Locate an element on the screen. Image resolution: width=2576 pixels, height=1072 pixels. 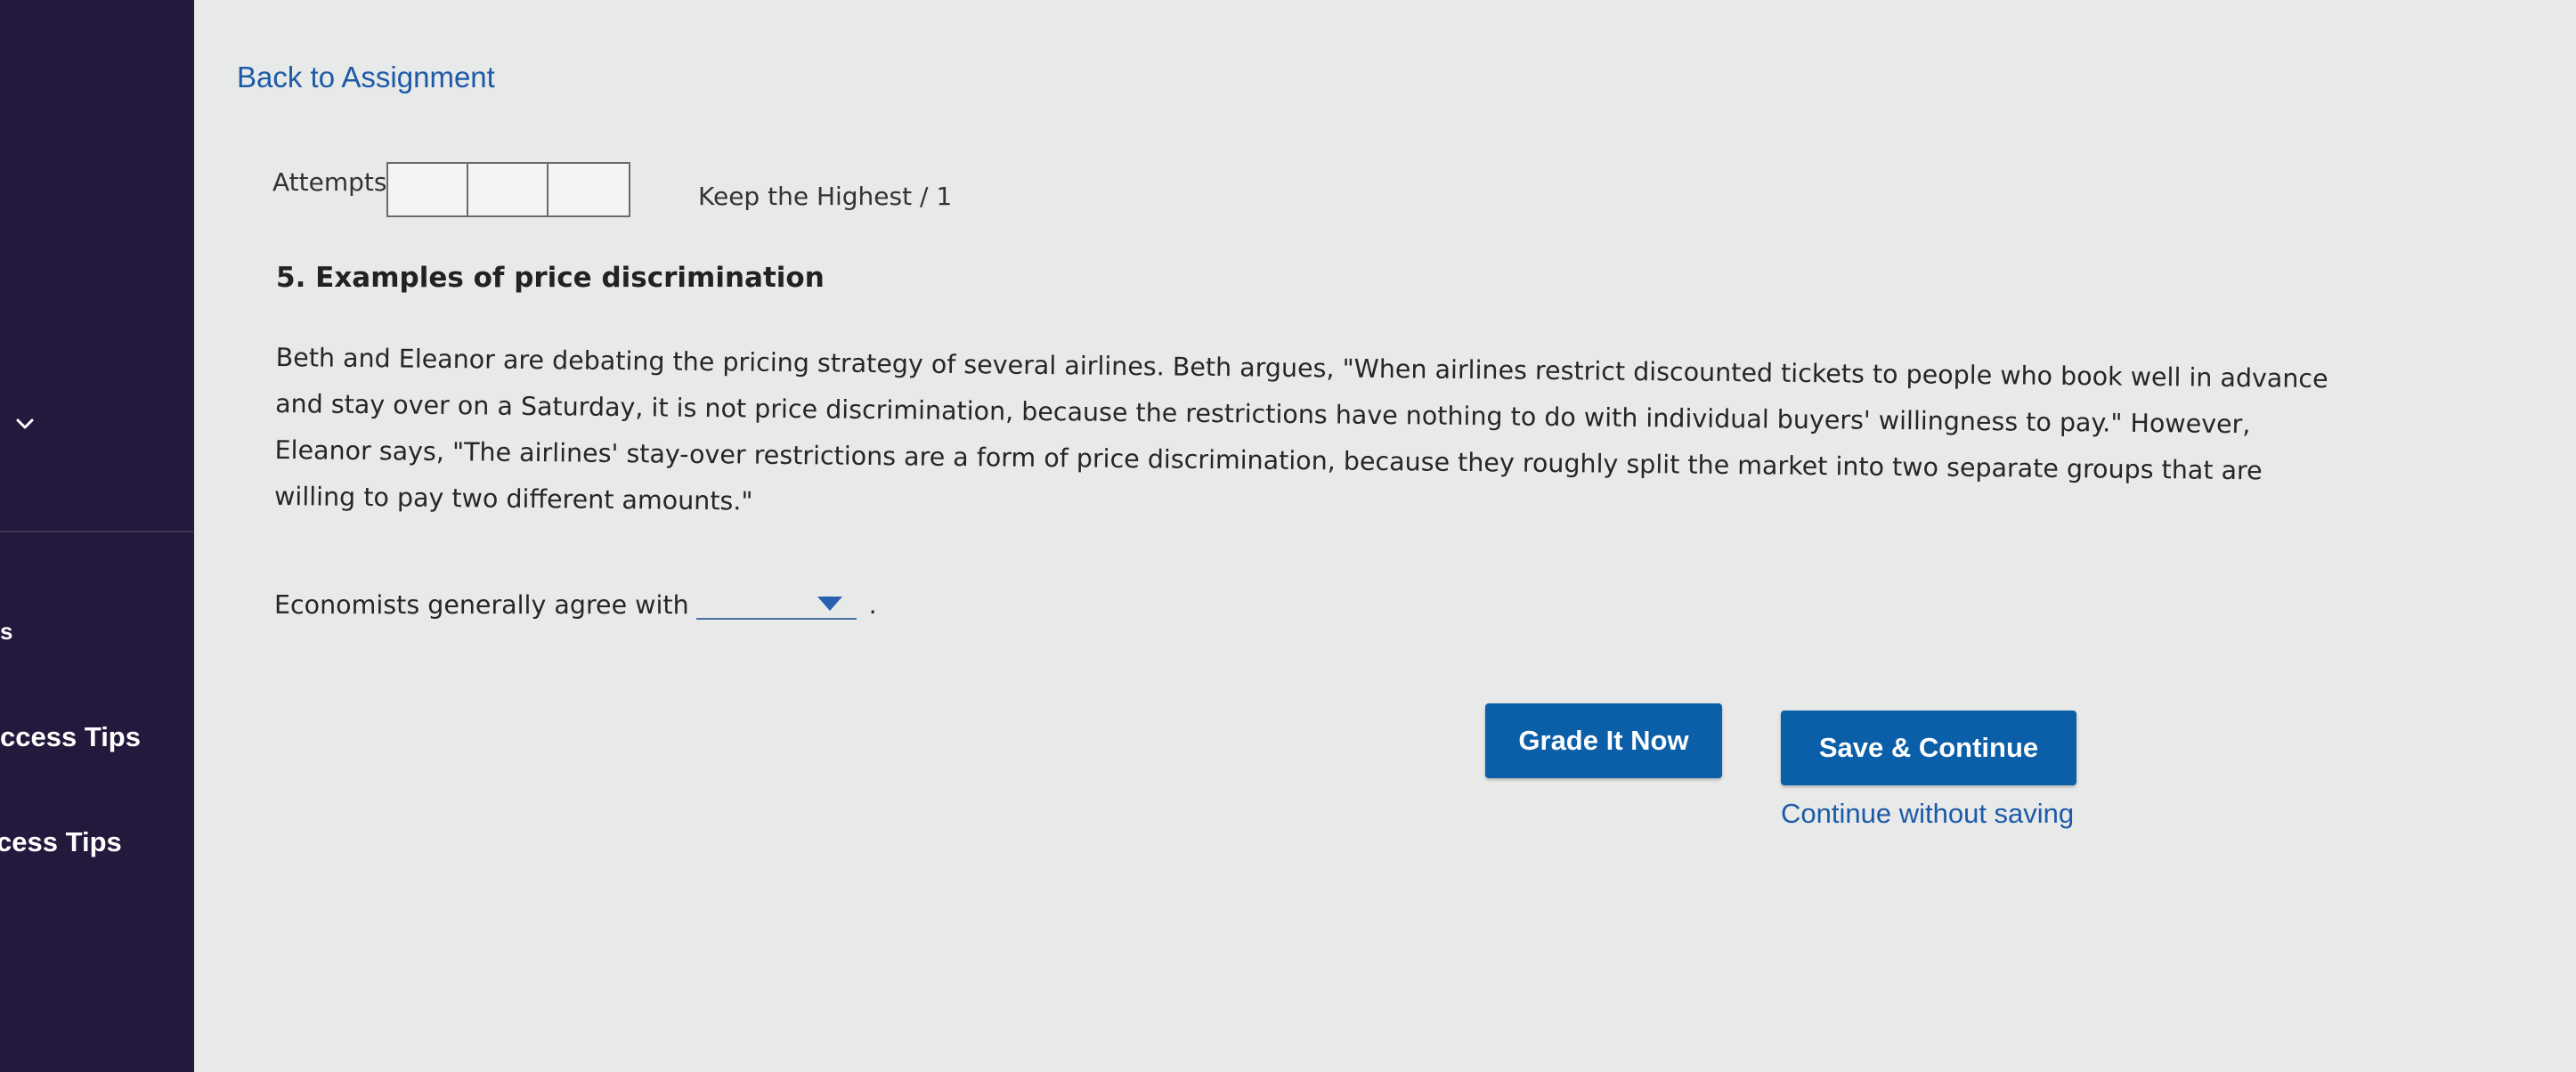
attempts-label: Attempts is located at coordinates (329, 182).